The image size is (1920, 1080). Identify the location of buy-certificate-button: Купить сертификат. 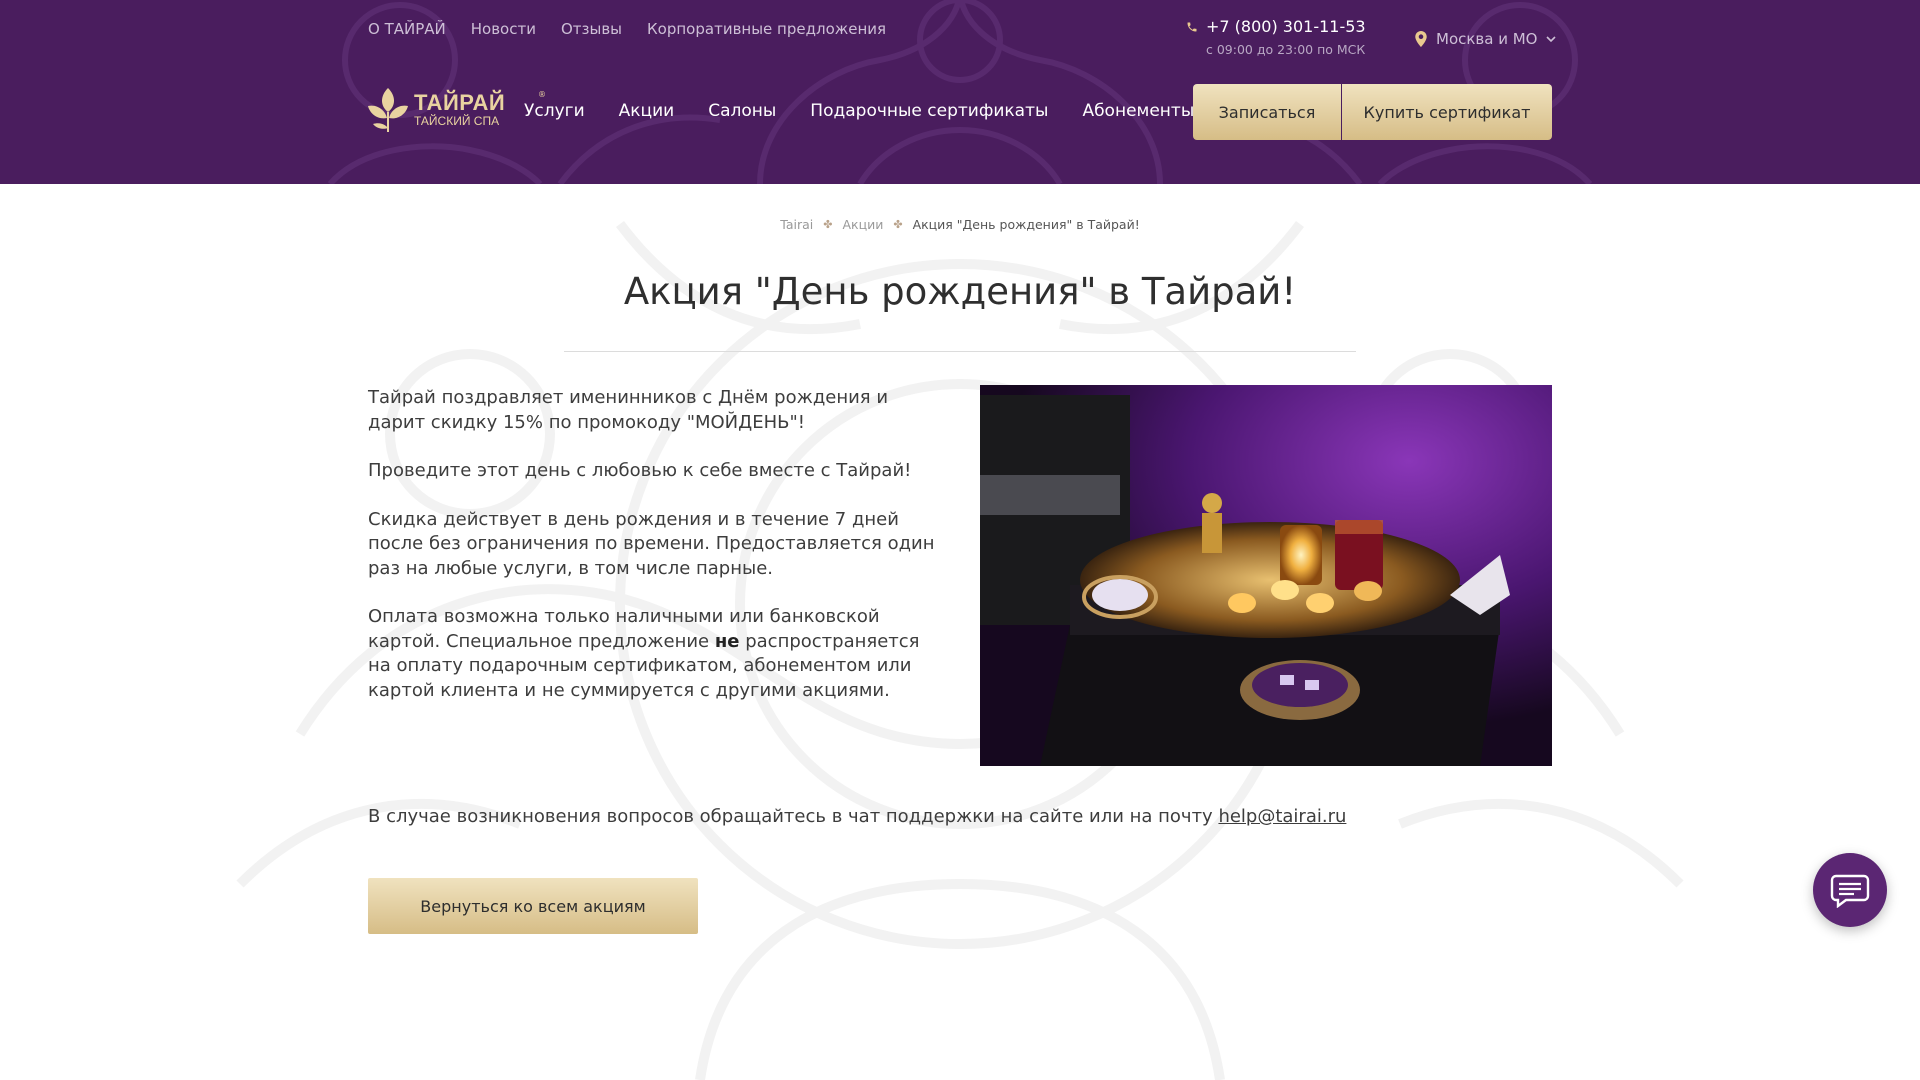
(1447, 112).